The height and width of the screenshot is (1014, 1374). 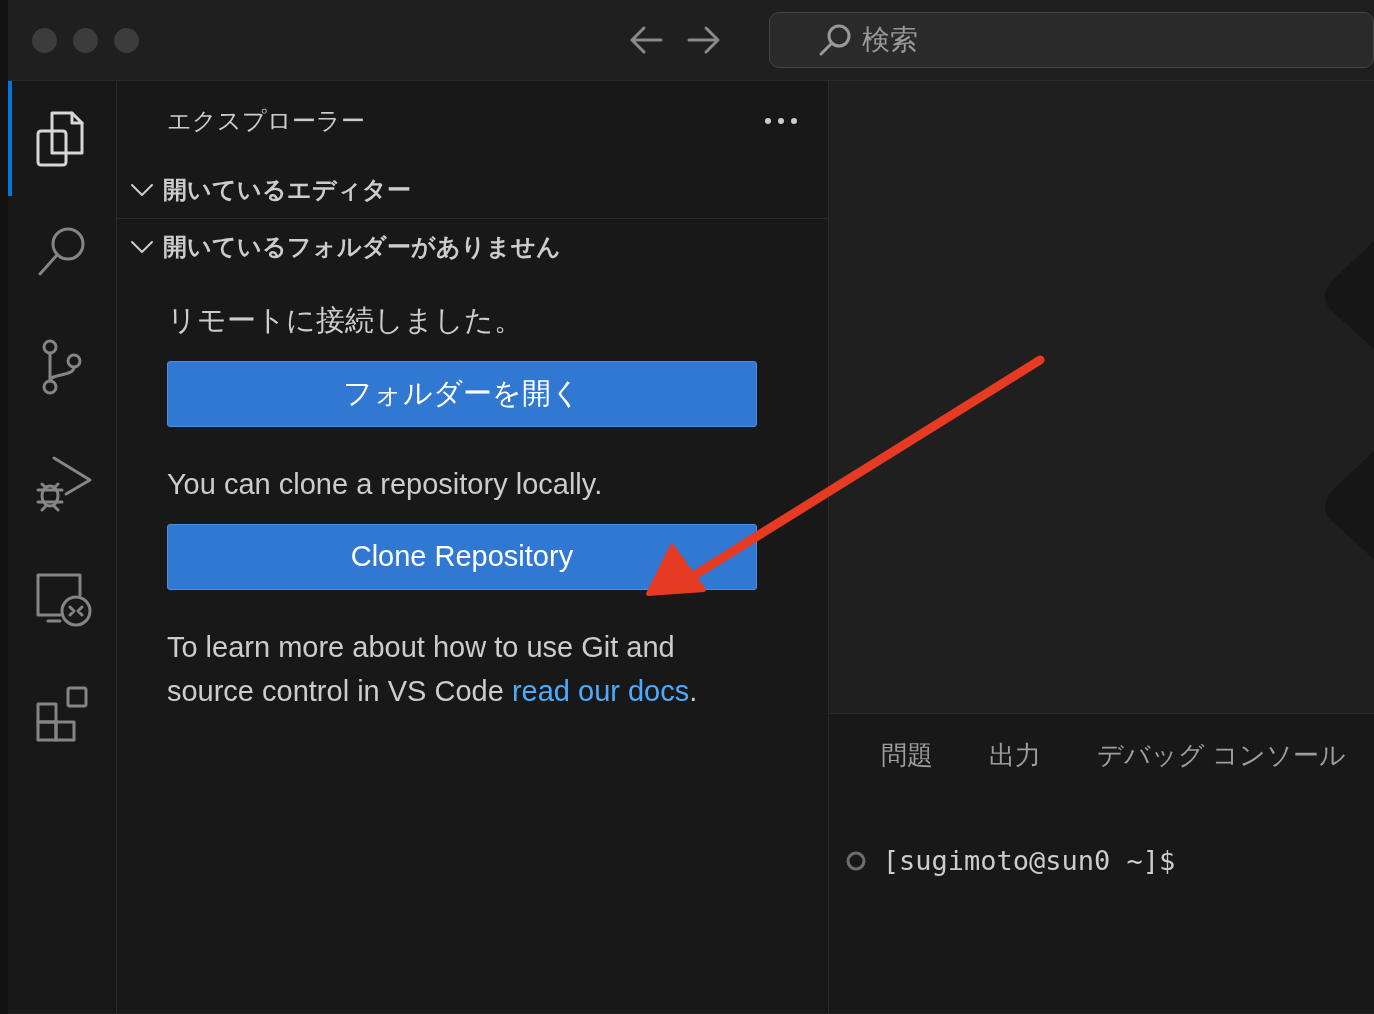 I want to click on panel-tab: 問題, so click(x=906, y=745).